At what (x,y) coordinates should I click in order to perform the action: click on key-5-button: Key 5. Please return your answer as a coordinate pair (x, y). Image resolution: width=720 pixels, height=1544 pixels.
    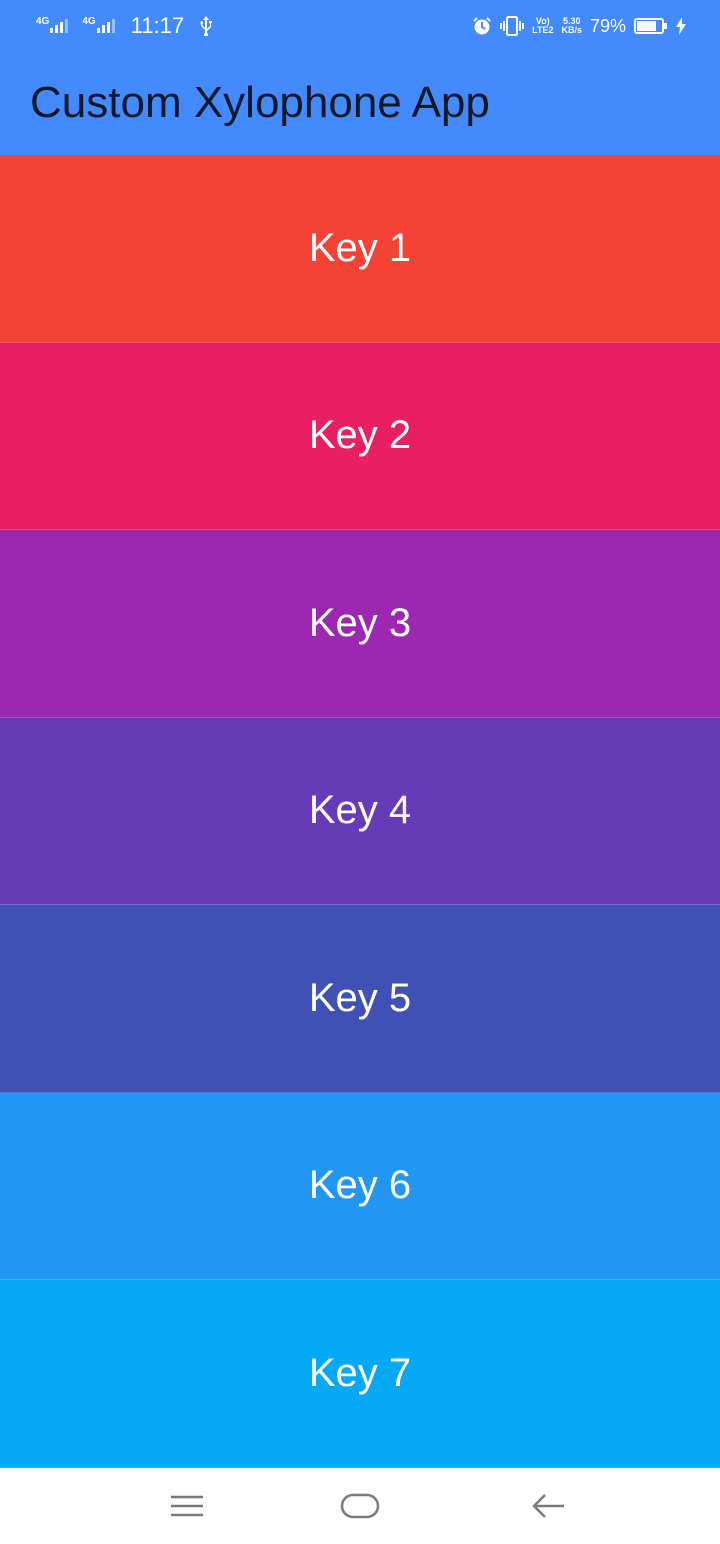
    Looking at the image, I should click on (360, 999).